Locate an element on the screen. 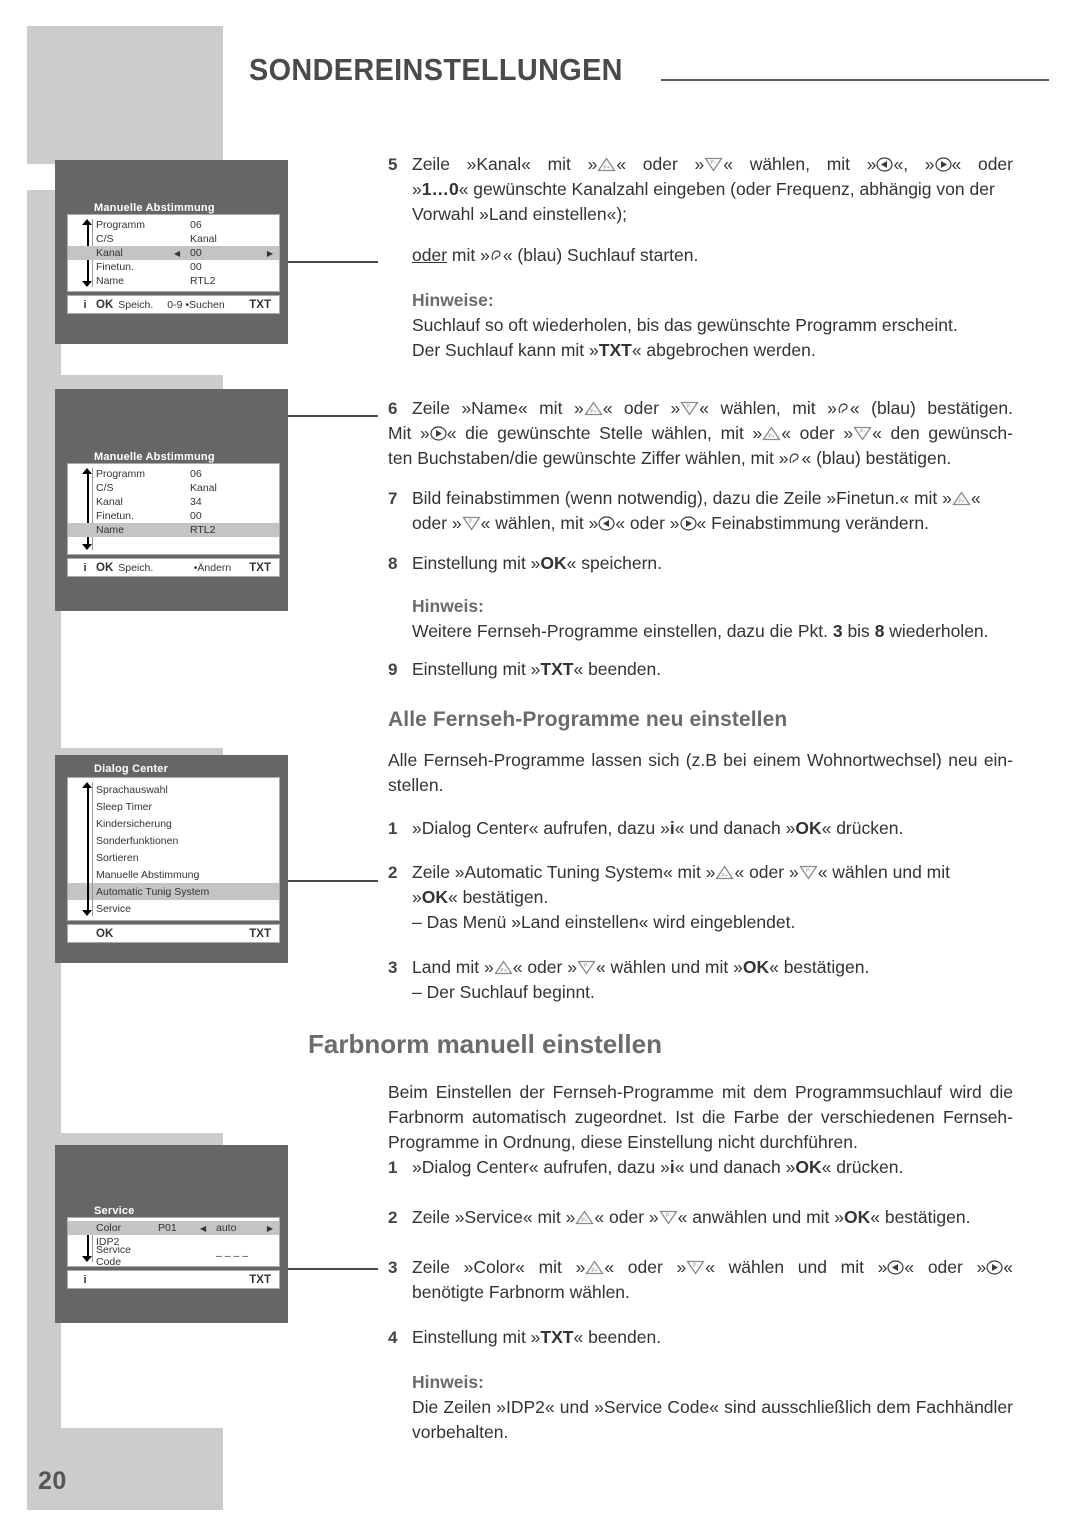  step-text: Zeile »Color« mit » is located at coordinates (499, 1267).